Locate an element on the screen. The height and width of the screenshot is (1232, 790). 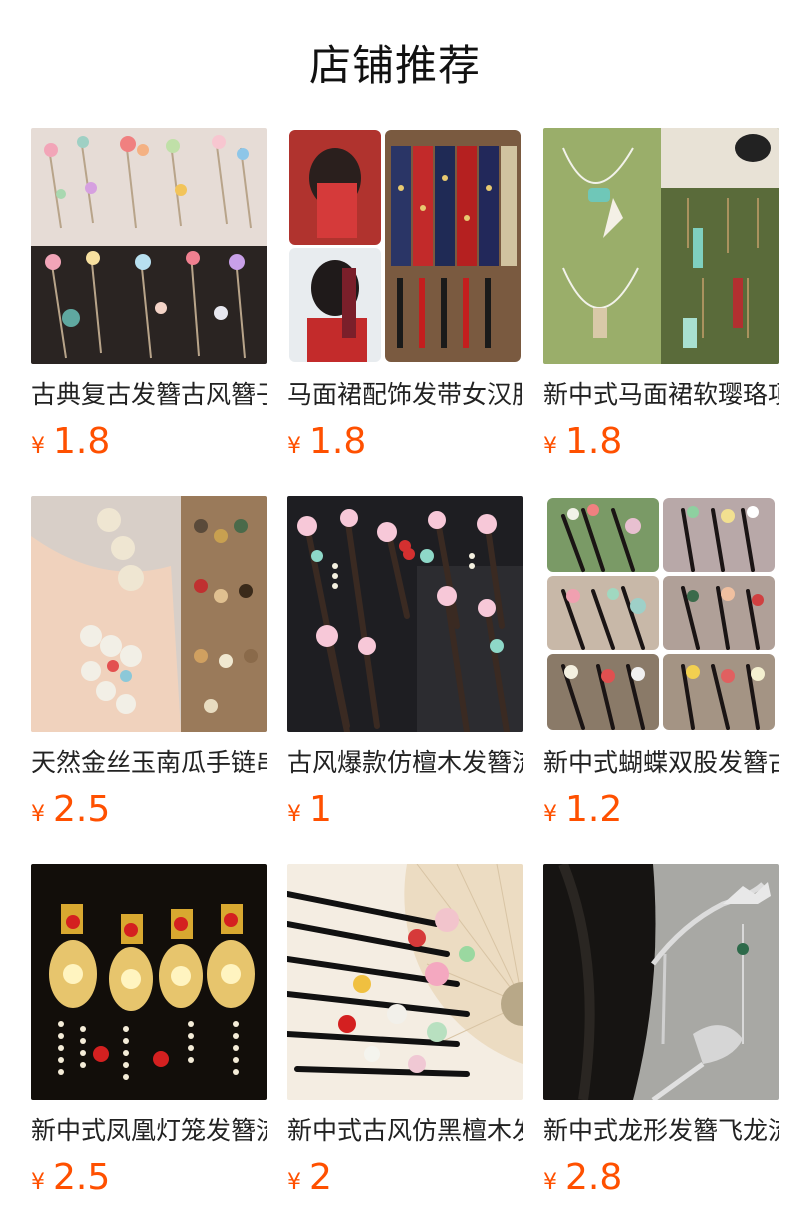
product-name: 马面裙配饰发带女汉服 is located at coordinates (405, 395).